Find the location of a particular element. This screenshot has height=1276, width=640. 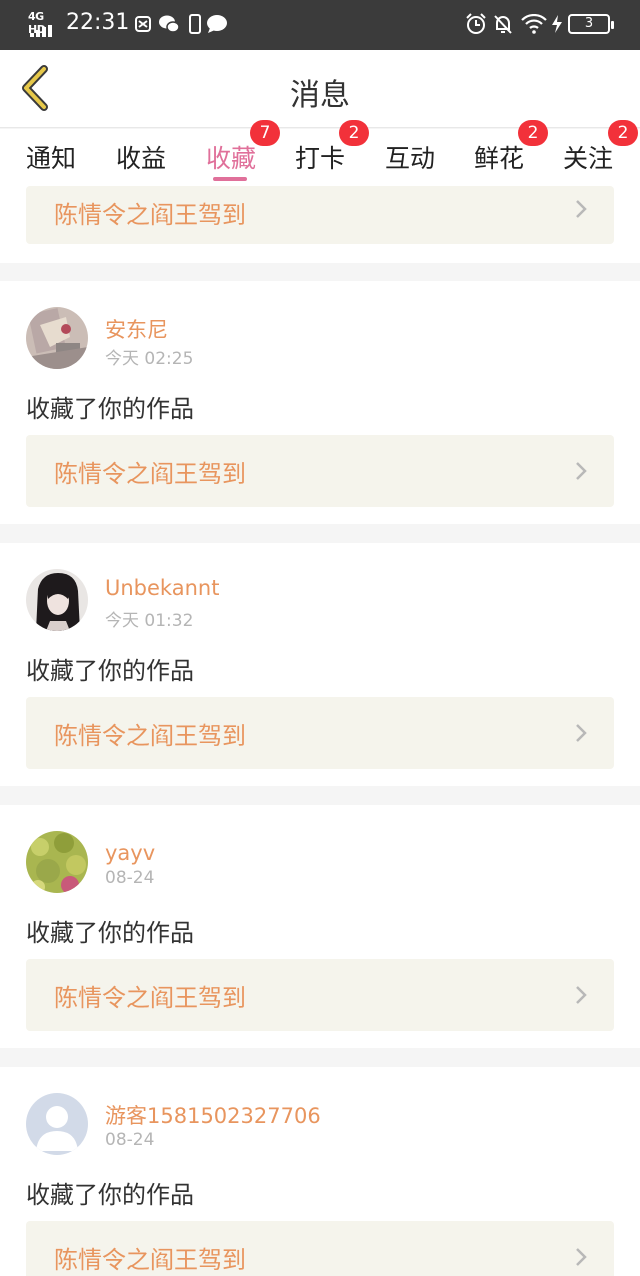

battery-icon: 3 is located at coordinates (591, 24).